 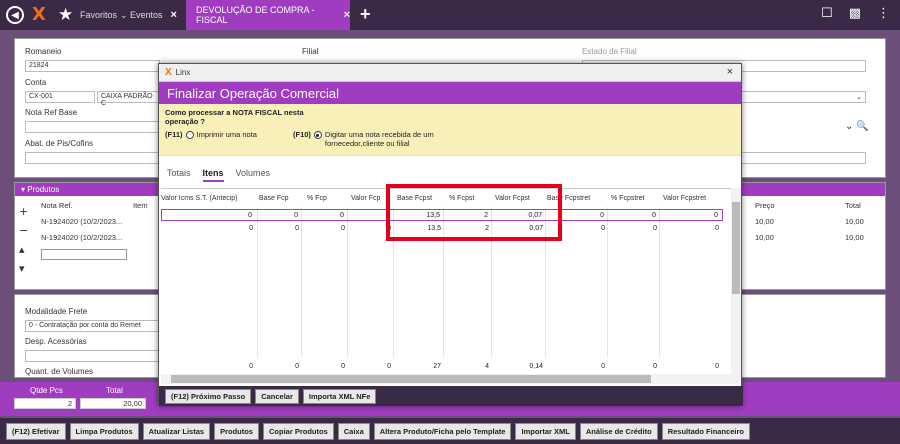 I want to click on radio-imprimir, so click(x=189, y=135).